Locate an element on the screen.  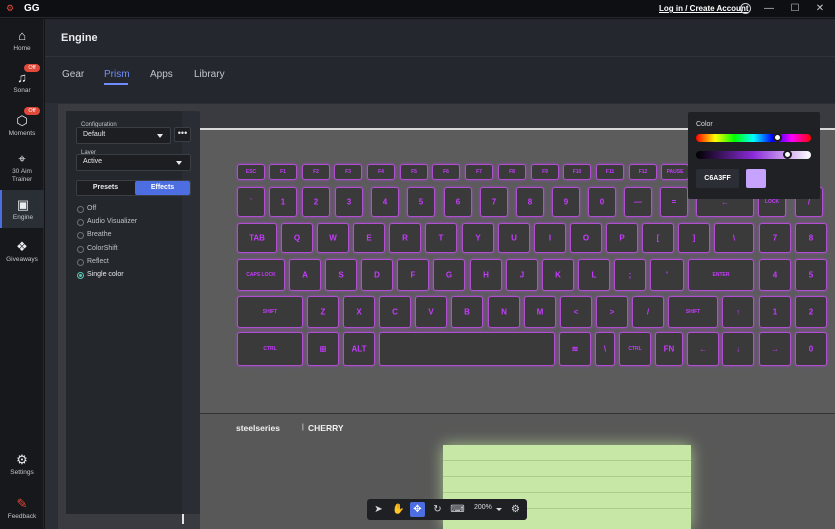
tab-gear: Gear is located at coordinates (73, 74).